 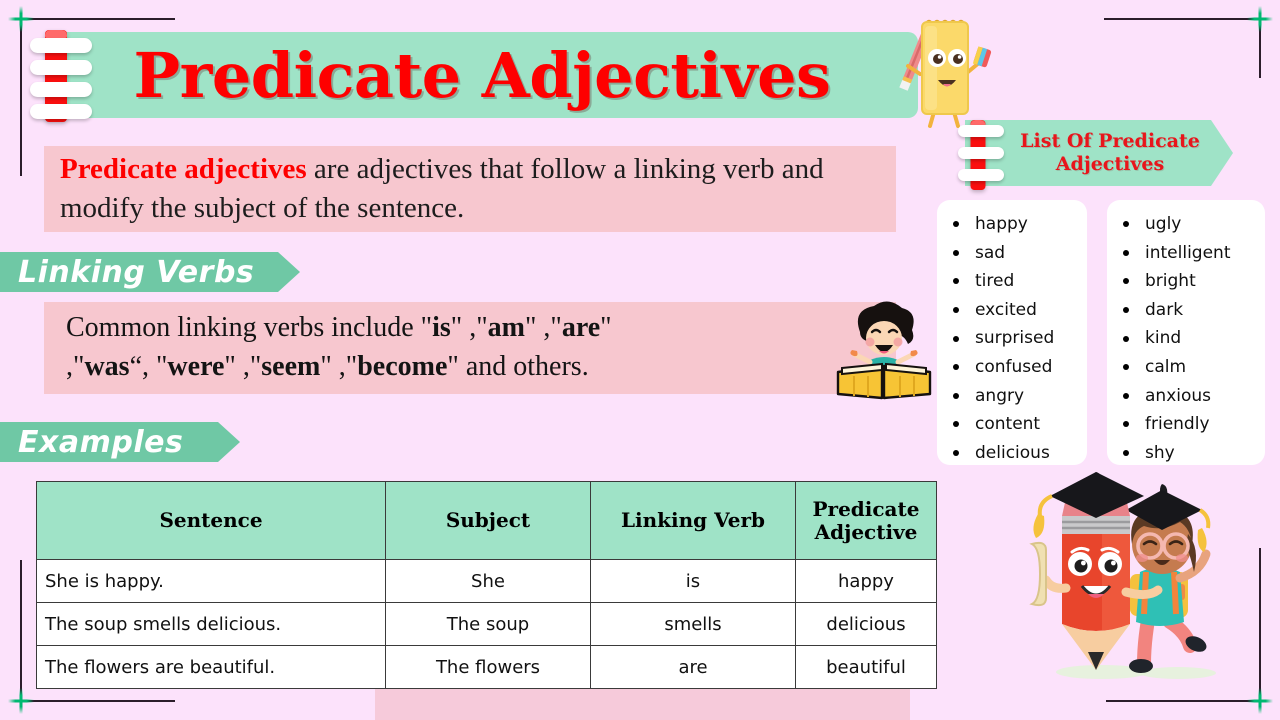 What do you see at coordinates (136, 272) in the screenshot?
I see `section-tag-linking-verbs-label: Linking Verbs` at bounding box center [136, 272].